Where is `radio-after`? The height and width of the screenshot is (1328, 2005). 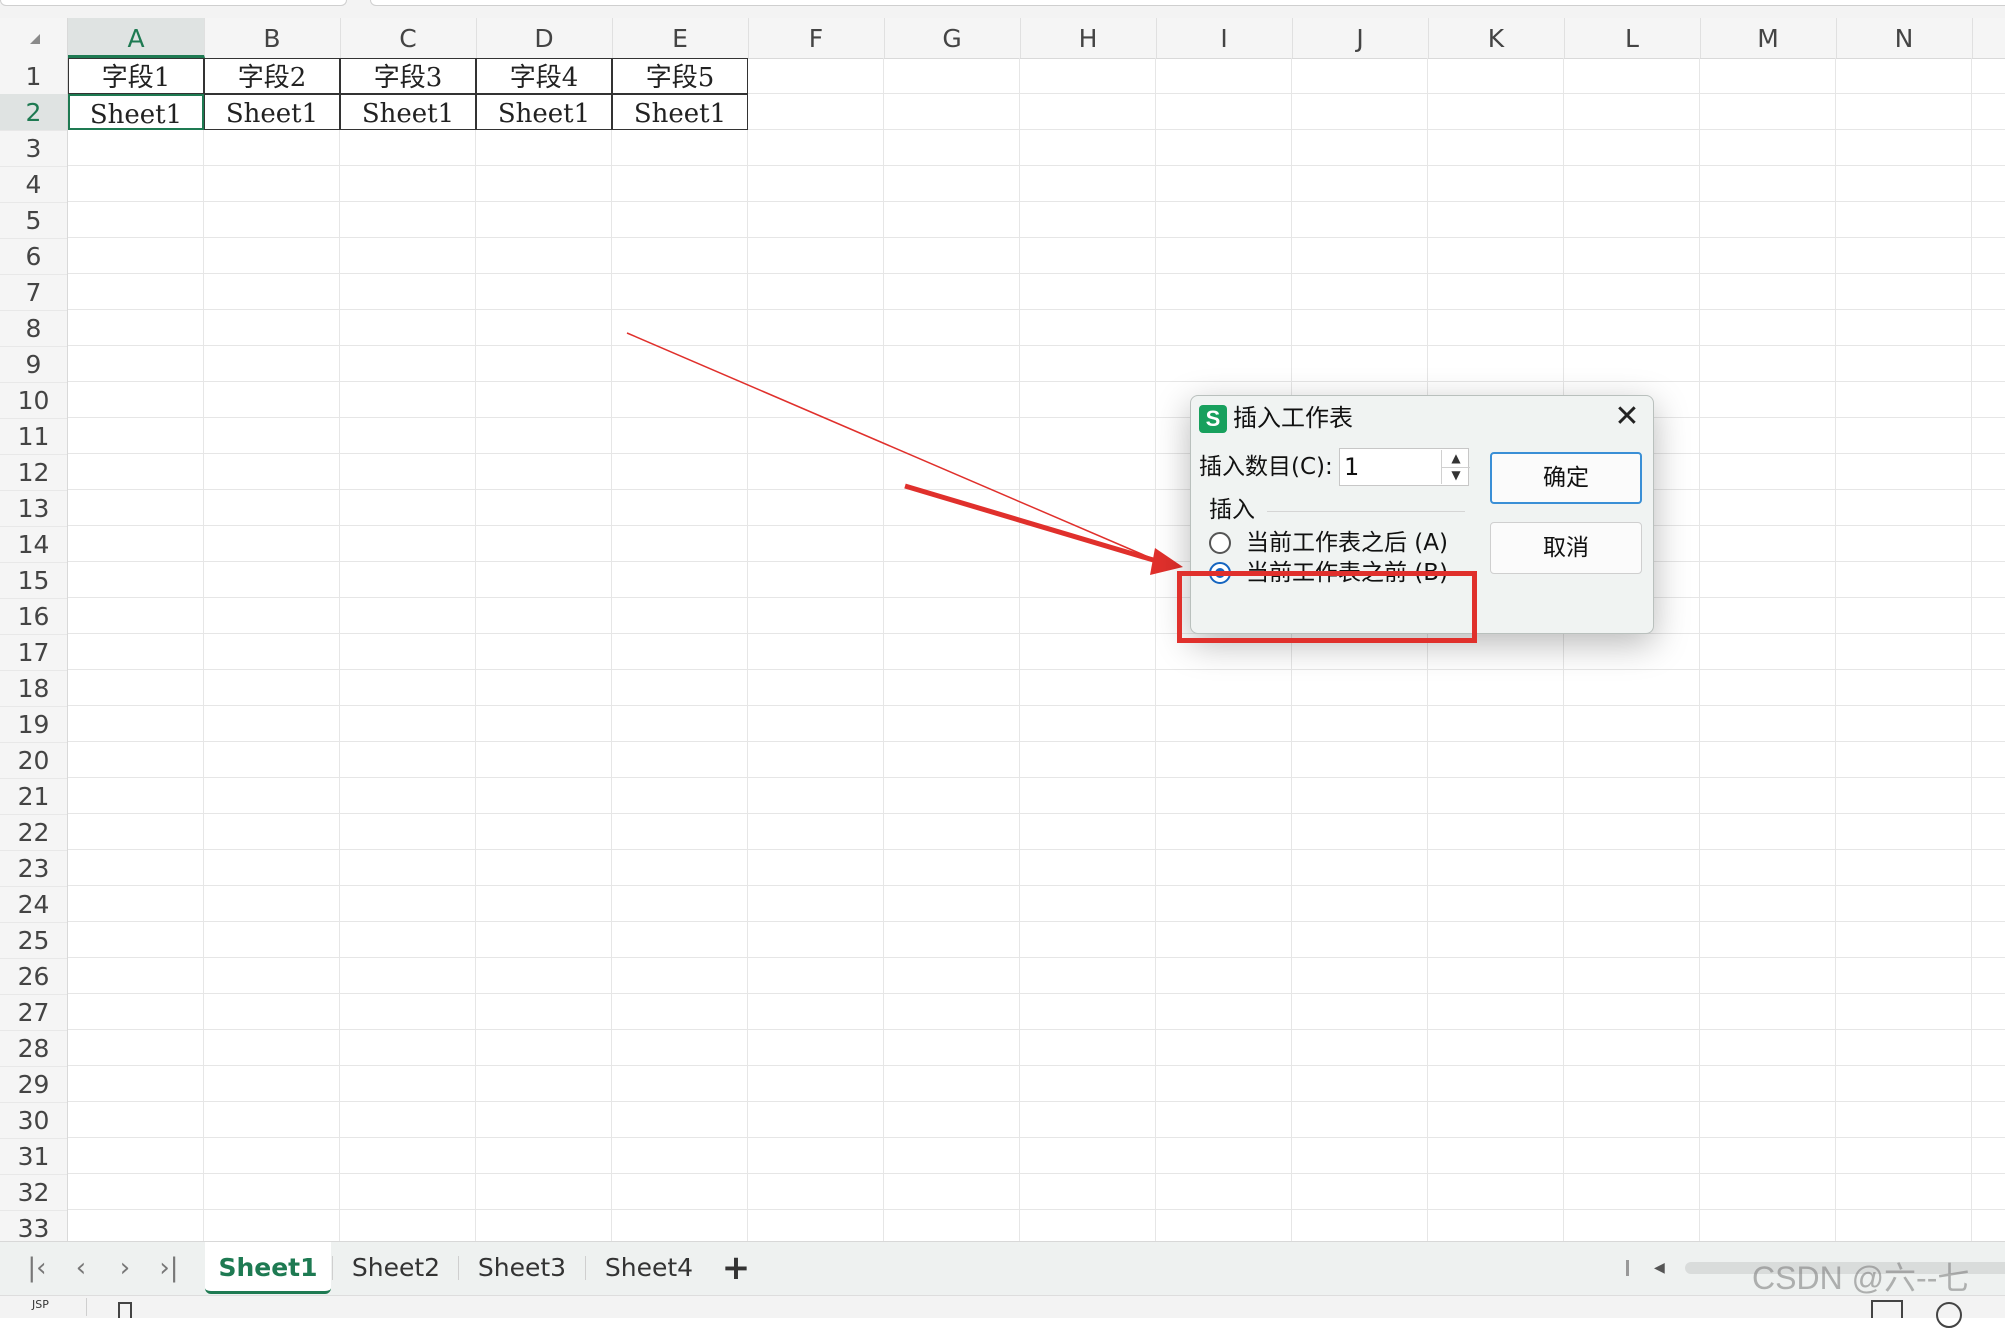 radio-after is located at coordinates (1220, 543).